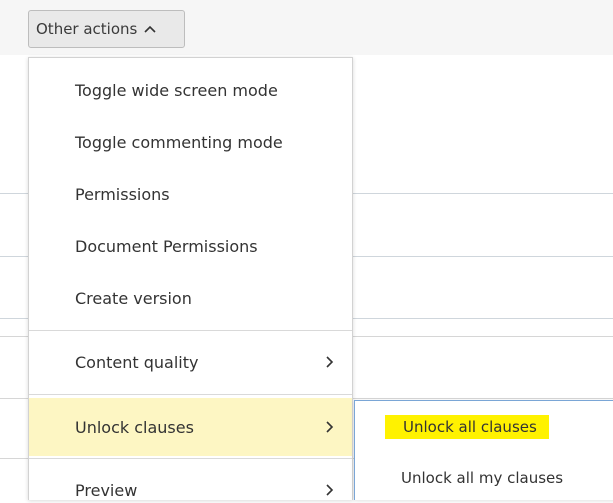 The image size is (613, 503). Describe the element at coordinates (190, 194) in the screenshot. I see `menu-item-permissions: Permissions` at that location.